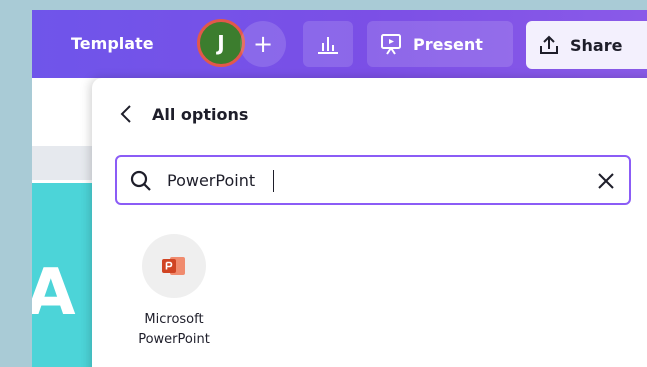  What do you see at coordinates (112, 43) in the screenshot?
I see `template-menu: Template` at bounding box center [112, 43].